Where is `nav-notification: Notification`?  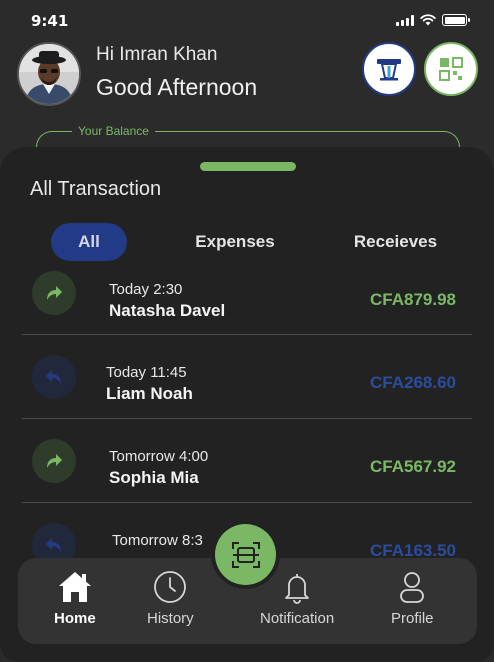 nav-notification: Notification is located at coordinates (297, 598).